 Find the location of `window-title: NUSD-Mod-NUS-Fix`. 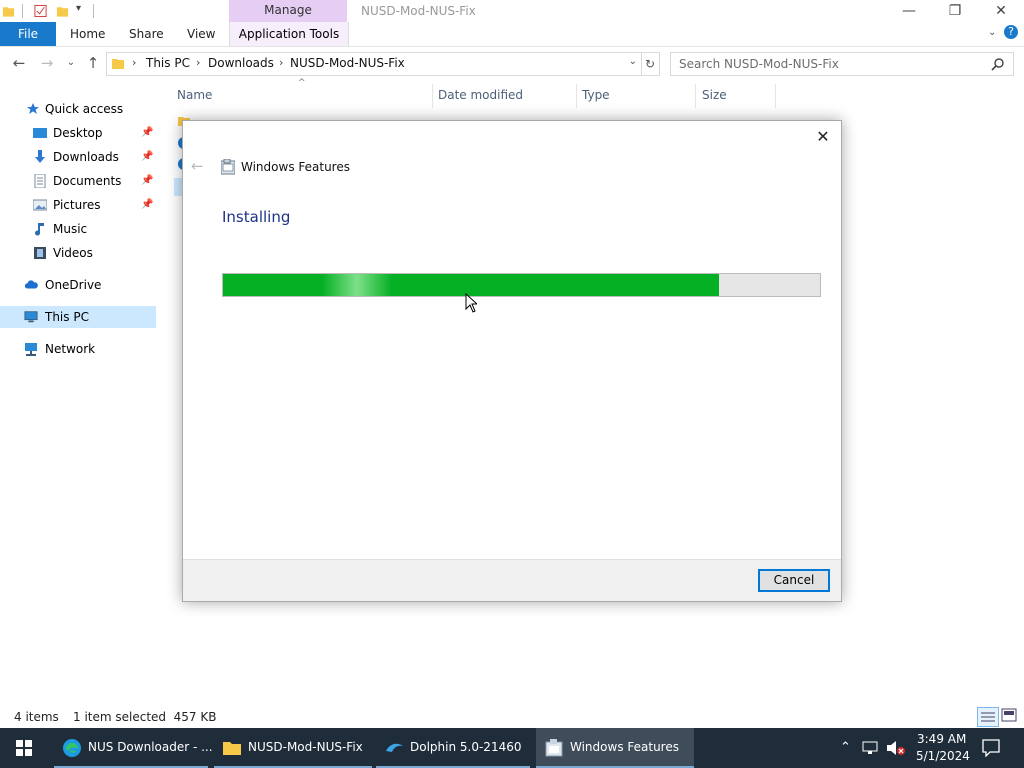

window-title: NUSD-Mod-NUS-Fix is located at coordinates (418, 11).